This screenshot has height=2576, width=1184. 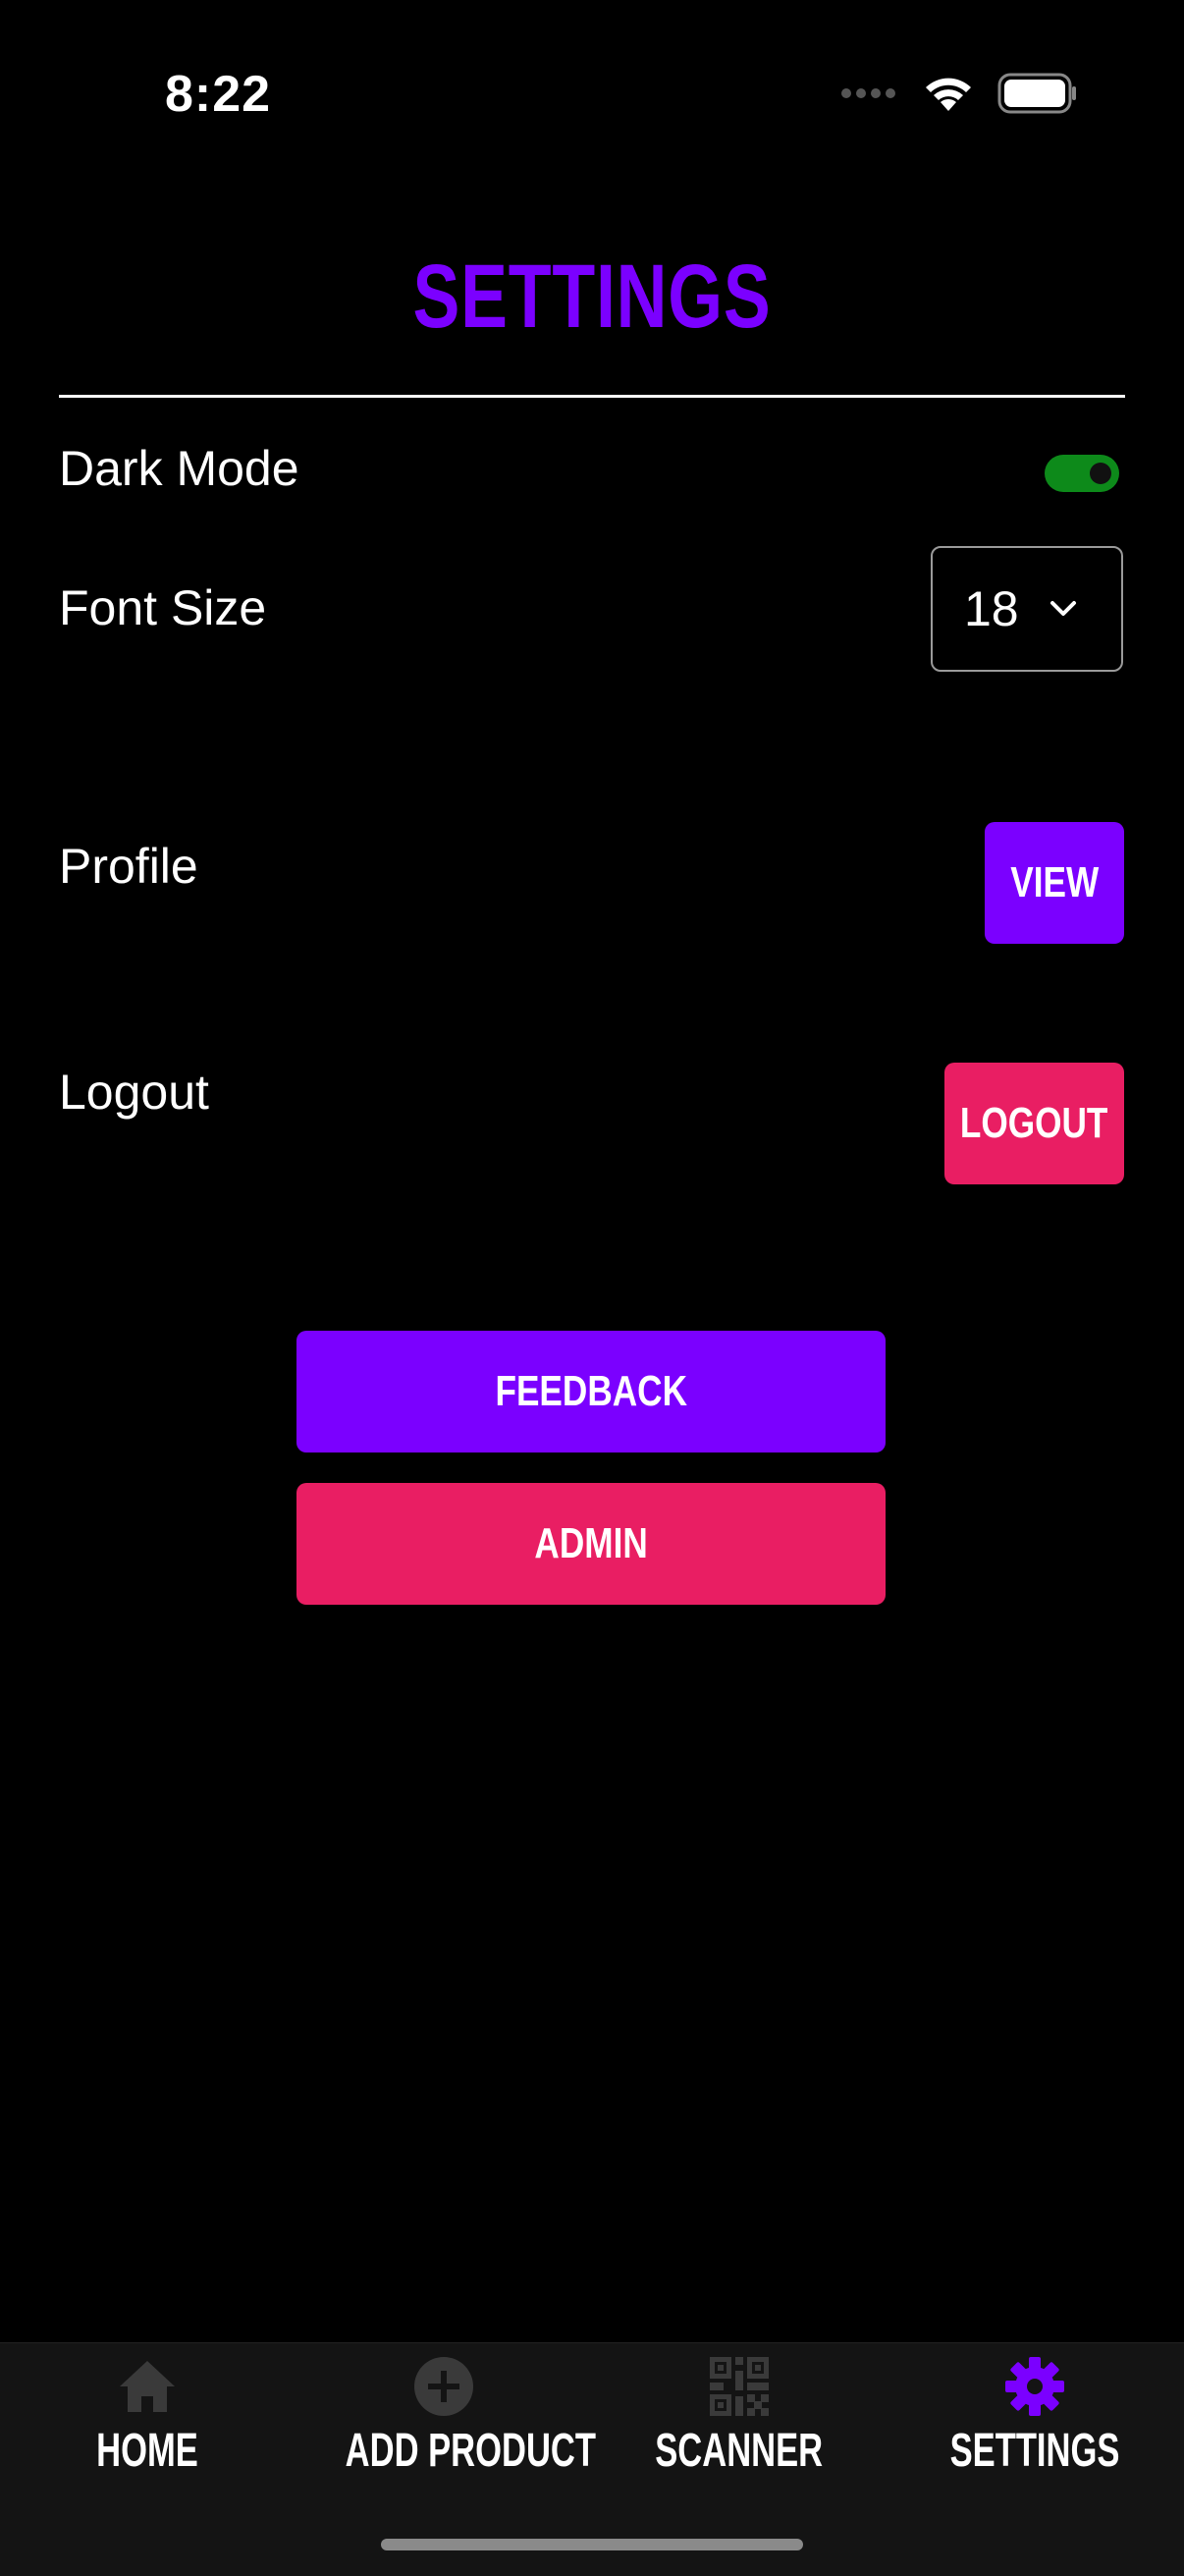 I want to click on page-title: SETTINGS, so click(x=592, y=297).